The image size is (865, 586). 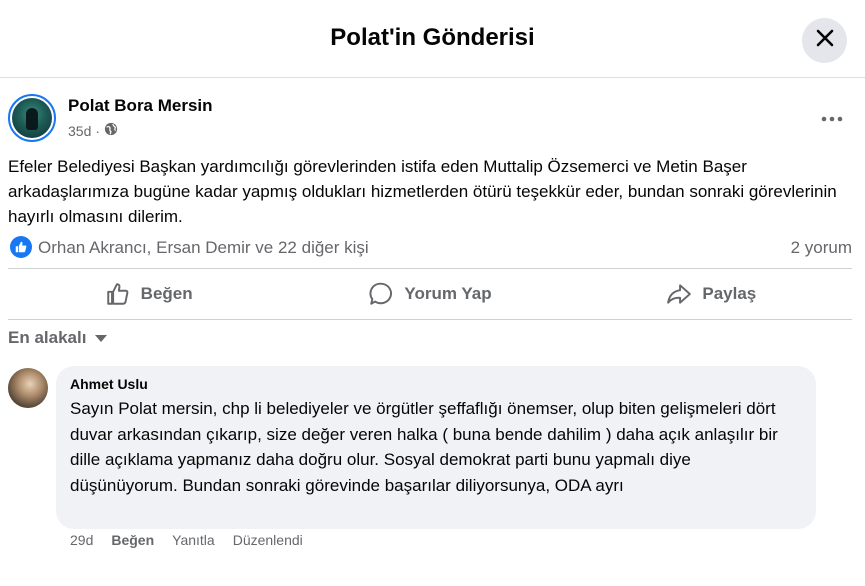 I want to click on sort-label: En alakalı, so click(x=47, y=337).